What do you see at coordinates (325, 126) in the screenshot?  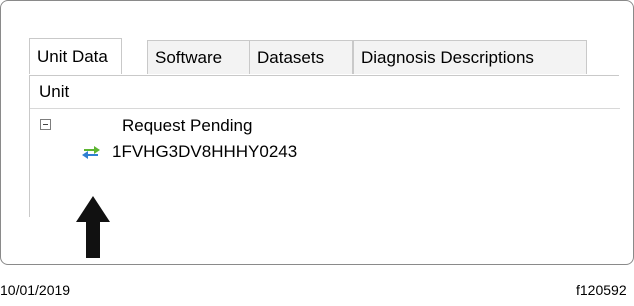 I see `group-row-request-pending: Request Pending` at bounding box center [325, 126].